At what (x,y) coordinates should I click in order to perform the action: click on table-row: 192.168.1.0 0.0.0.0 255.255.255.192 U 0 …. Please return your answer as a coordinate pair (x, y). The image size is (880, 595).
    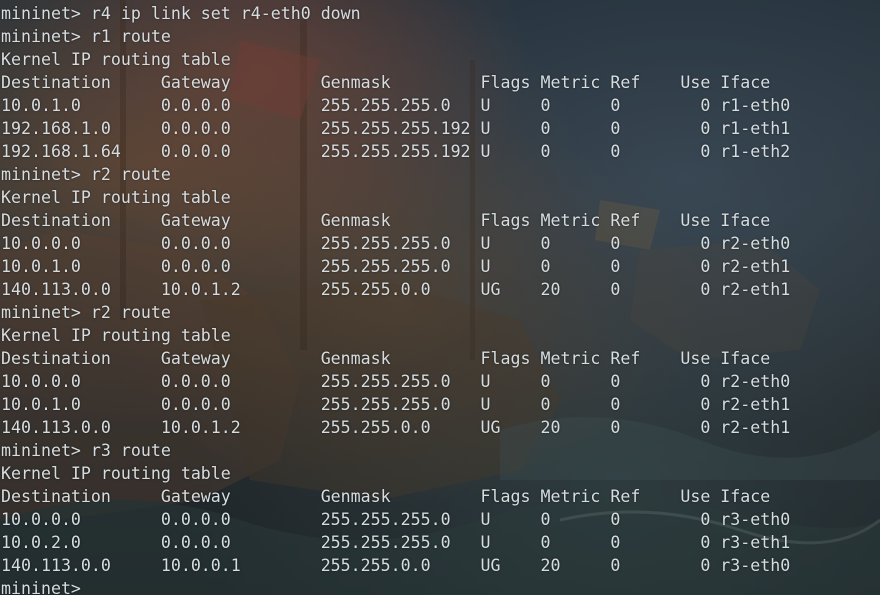
    Looking at the image, I should click on (396, 128).